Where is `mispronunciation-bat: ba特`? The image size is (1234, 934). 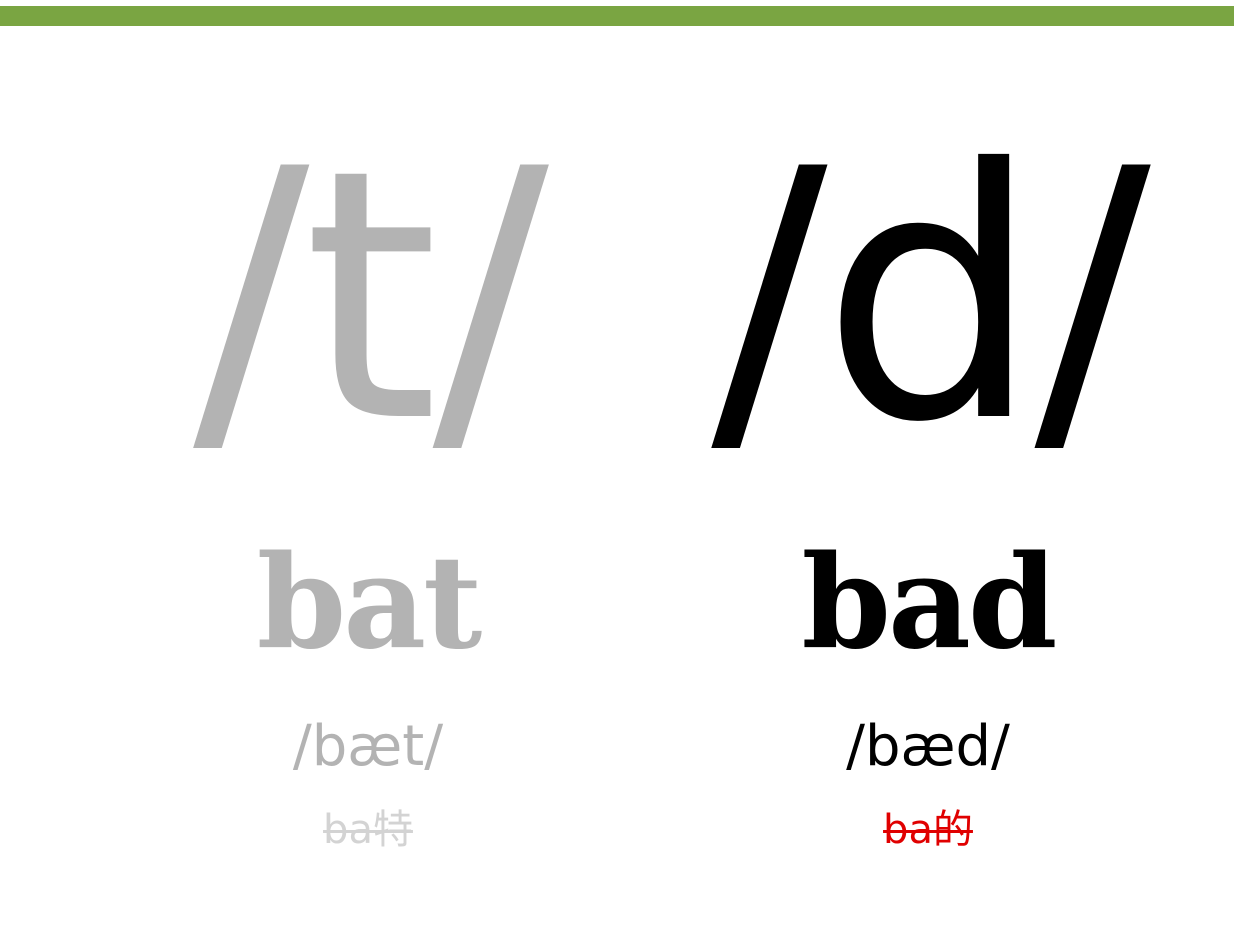 mispronunciation-bat: ba特 is located at coordinates (368, 830).